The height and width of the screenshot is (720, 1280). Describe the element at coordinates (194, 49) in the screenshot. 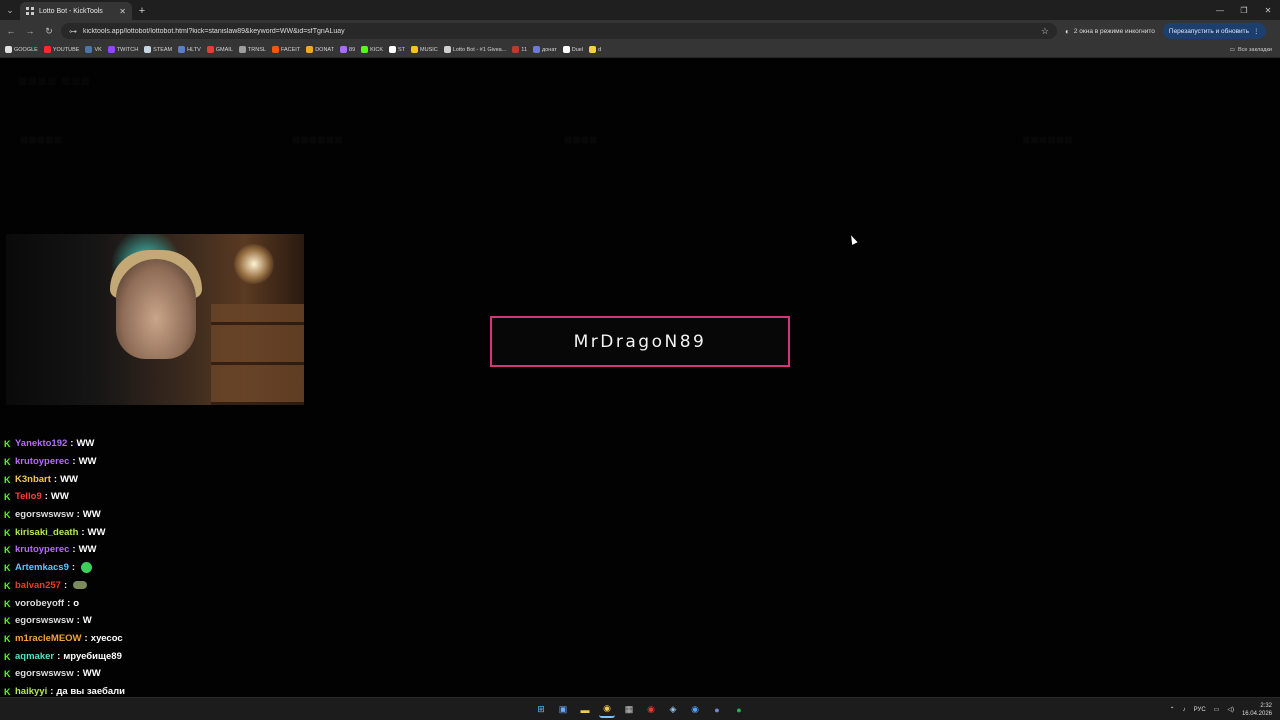

I see `bookmark-label: HLTV` at that location.